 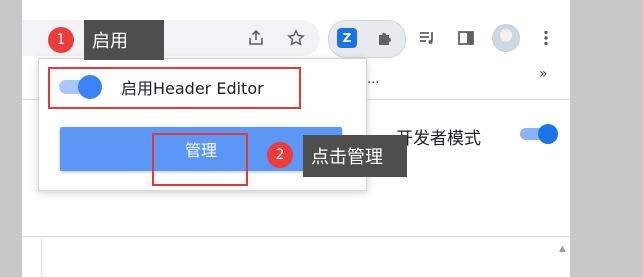 I want to click on more-icon-svg, so click(x=546, y=38).